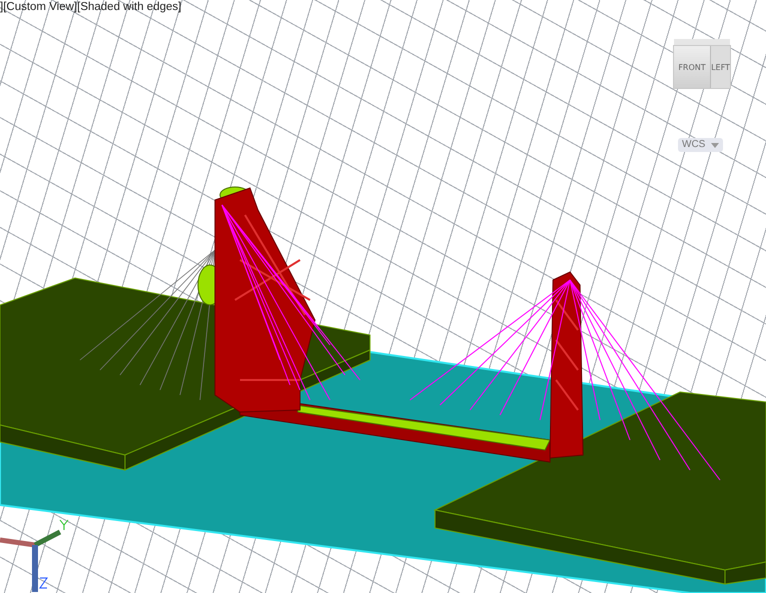 This screenshot has width=766, height=593. What do you see at coordinates (34, 556) in the screenshot?
I see `ucs-icon` at bounding box center [34, 556].